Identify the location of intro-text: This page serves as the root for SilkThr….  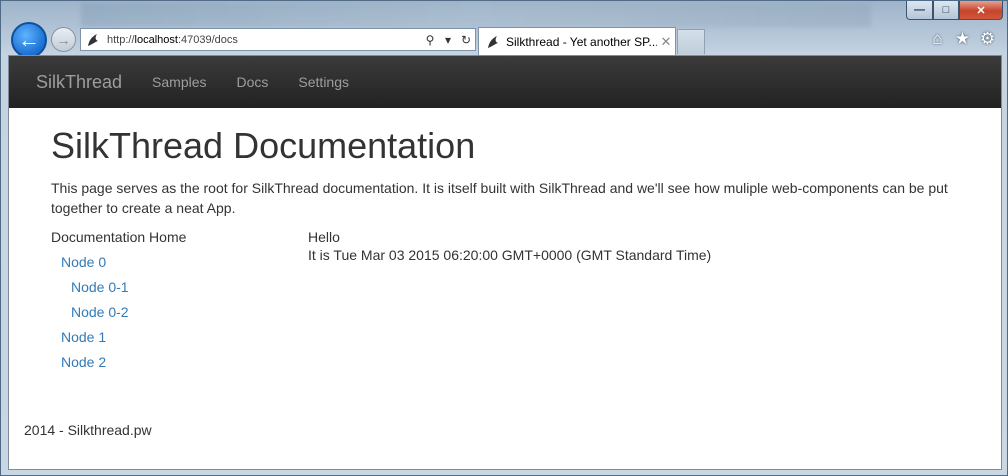
(499, 197).